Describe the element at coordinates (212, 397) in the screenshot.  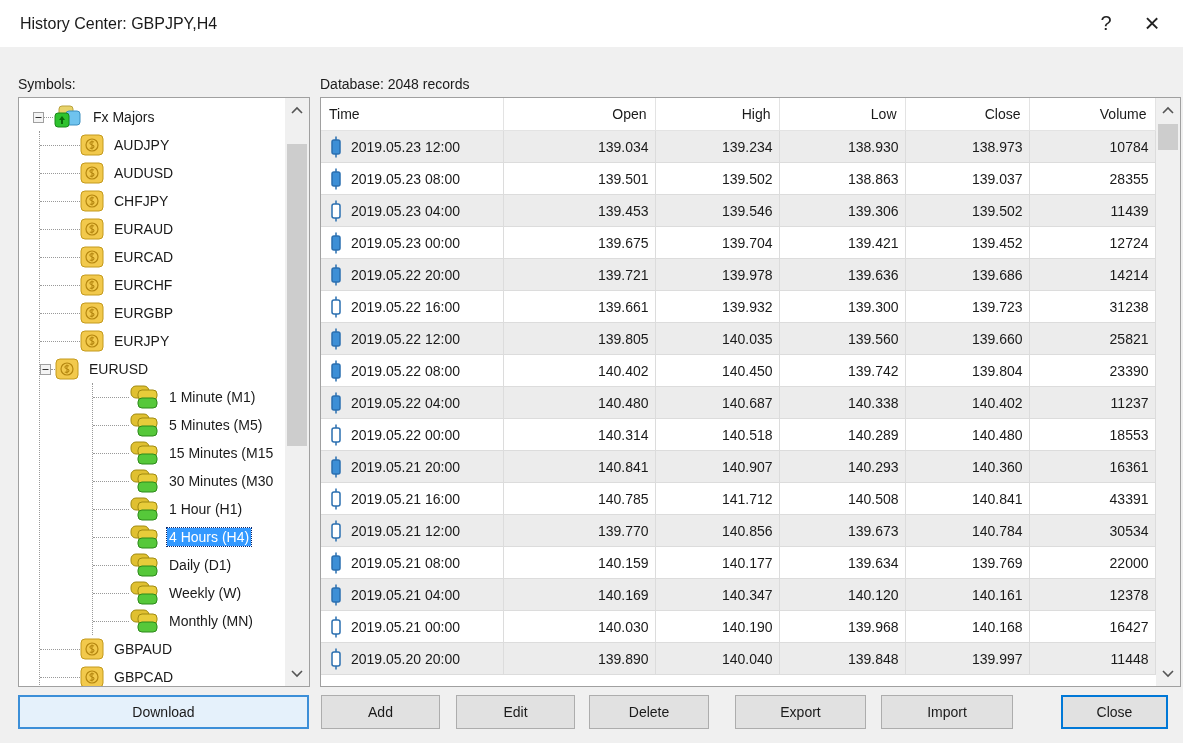
I see `tree-item: 1 Minute (M1)` at that location.